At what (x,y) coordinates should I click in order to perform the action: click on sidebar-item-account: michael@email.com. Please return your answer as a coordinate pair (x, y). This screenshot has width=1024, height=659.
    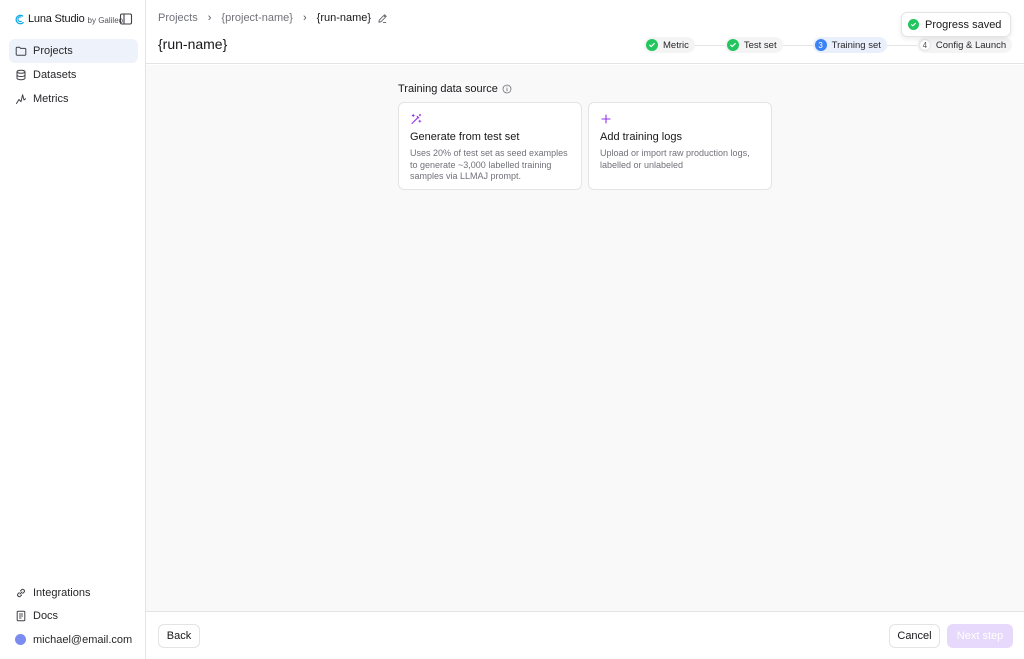
    Looking at the image, I should click on (73, 640).